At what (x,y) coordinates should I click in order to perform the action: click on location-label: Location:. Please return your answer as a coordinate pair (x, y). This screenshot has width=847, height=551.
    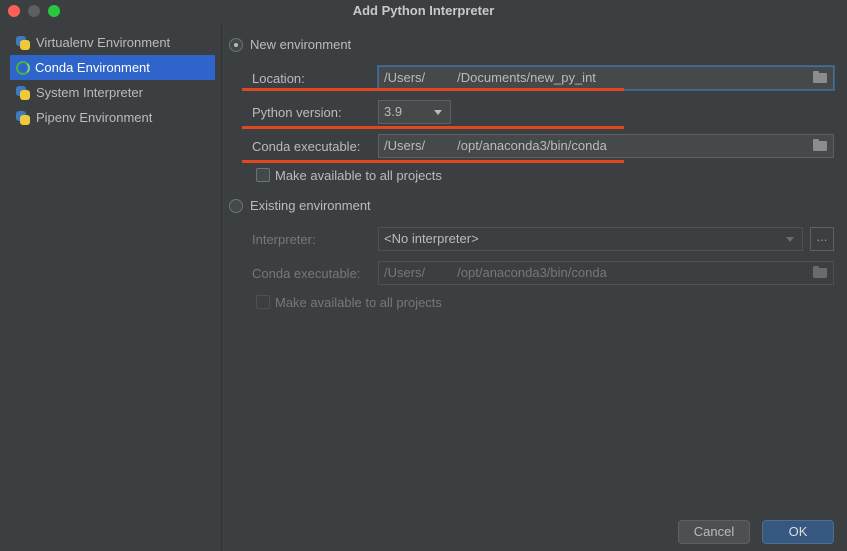
    Looking at the image, I should click on (278, 78).